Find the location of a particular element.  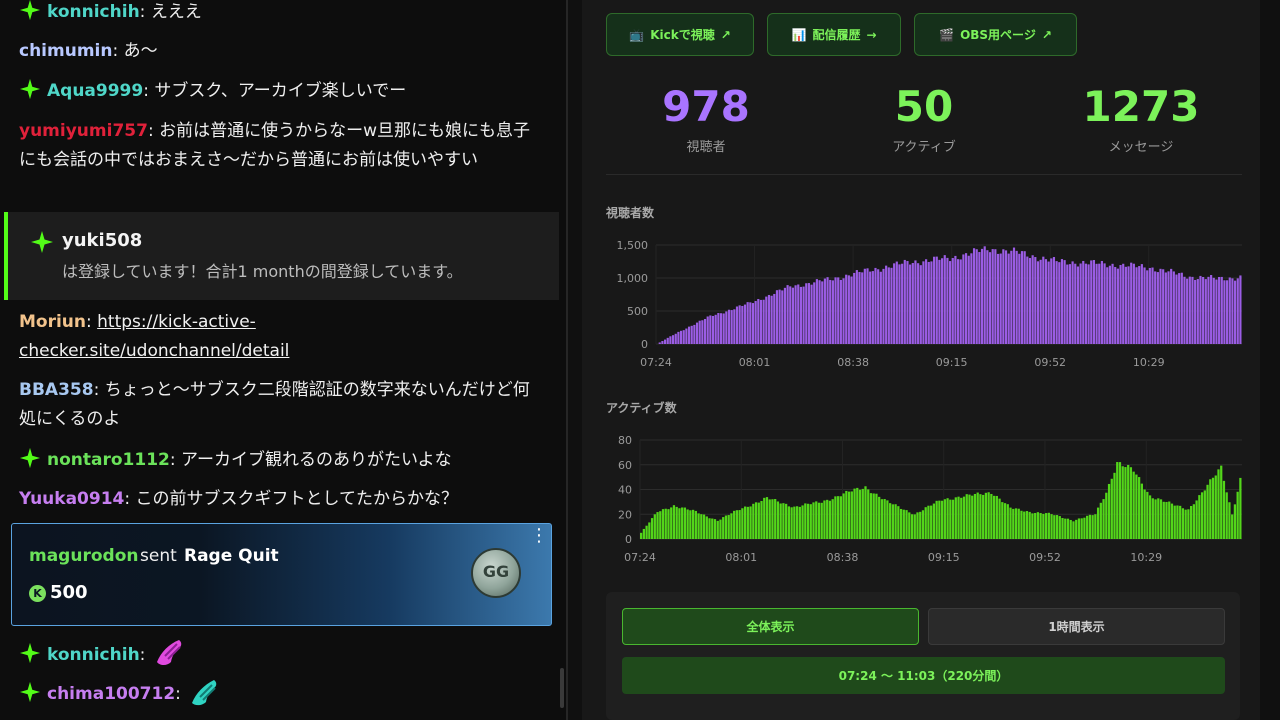

chat-username: chima100712 is located at coordinates (111, 694).